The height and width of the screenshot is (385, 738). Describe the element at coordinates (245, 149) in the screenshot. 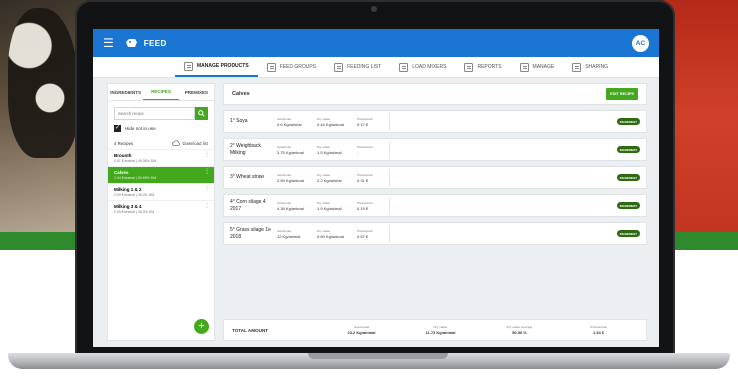

I see `ingredient-name: 2° Weighback Milking` at that location.